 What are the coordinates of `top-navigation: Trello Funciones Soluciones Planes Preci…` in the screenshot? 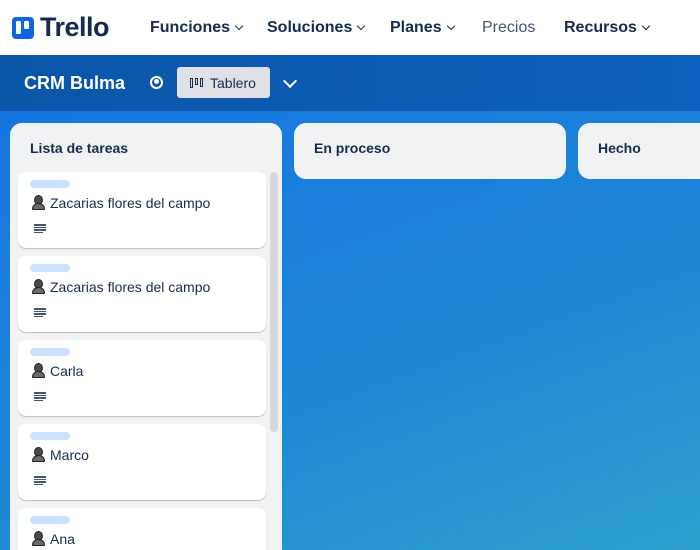 It's located at (350, 27).